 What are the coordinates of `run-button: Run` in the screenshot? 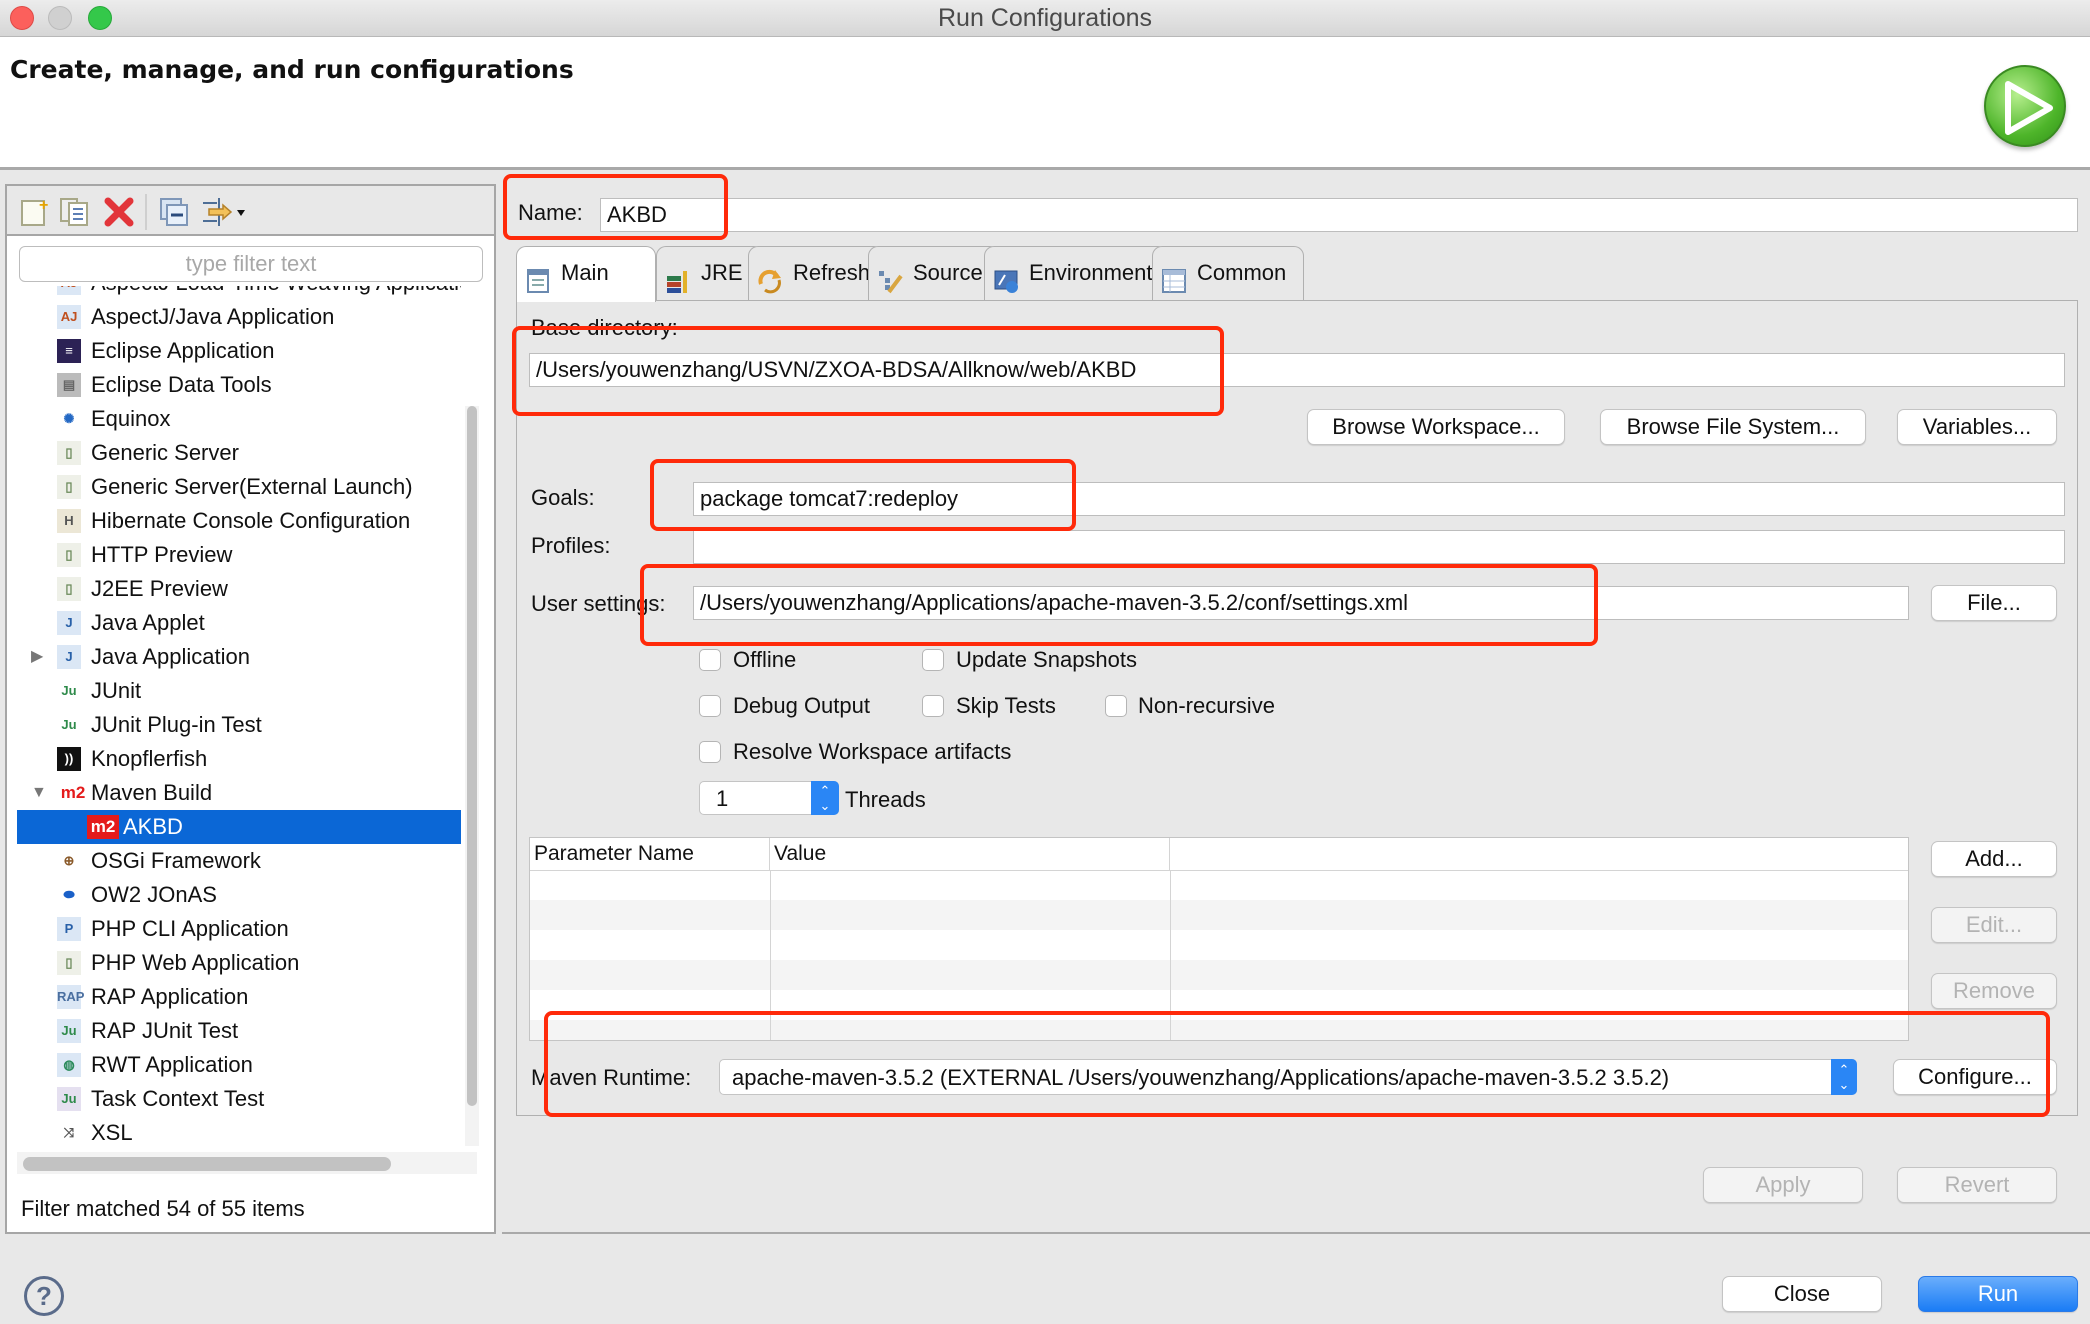 It's located at (1998, 1294).